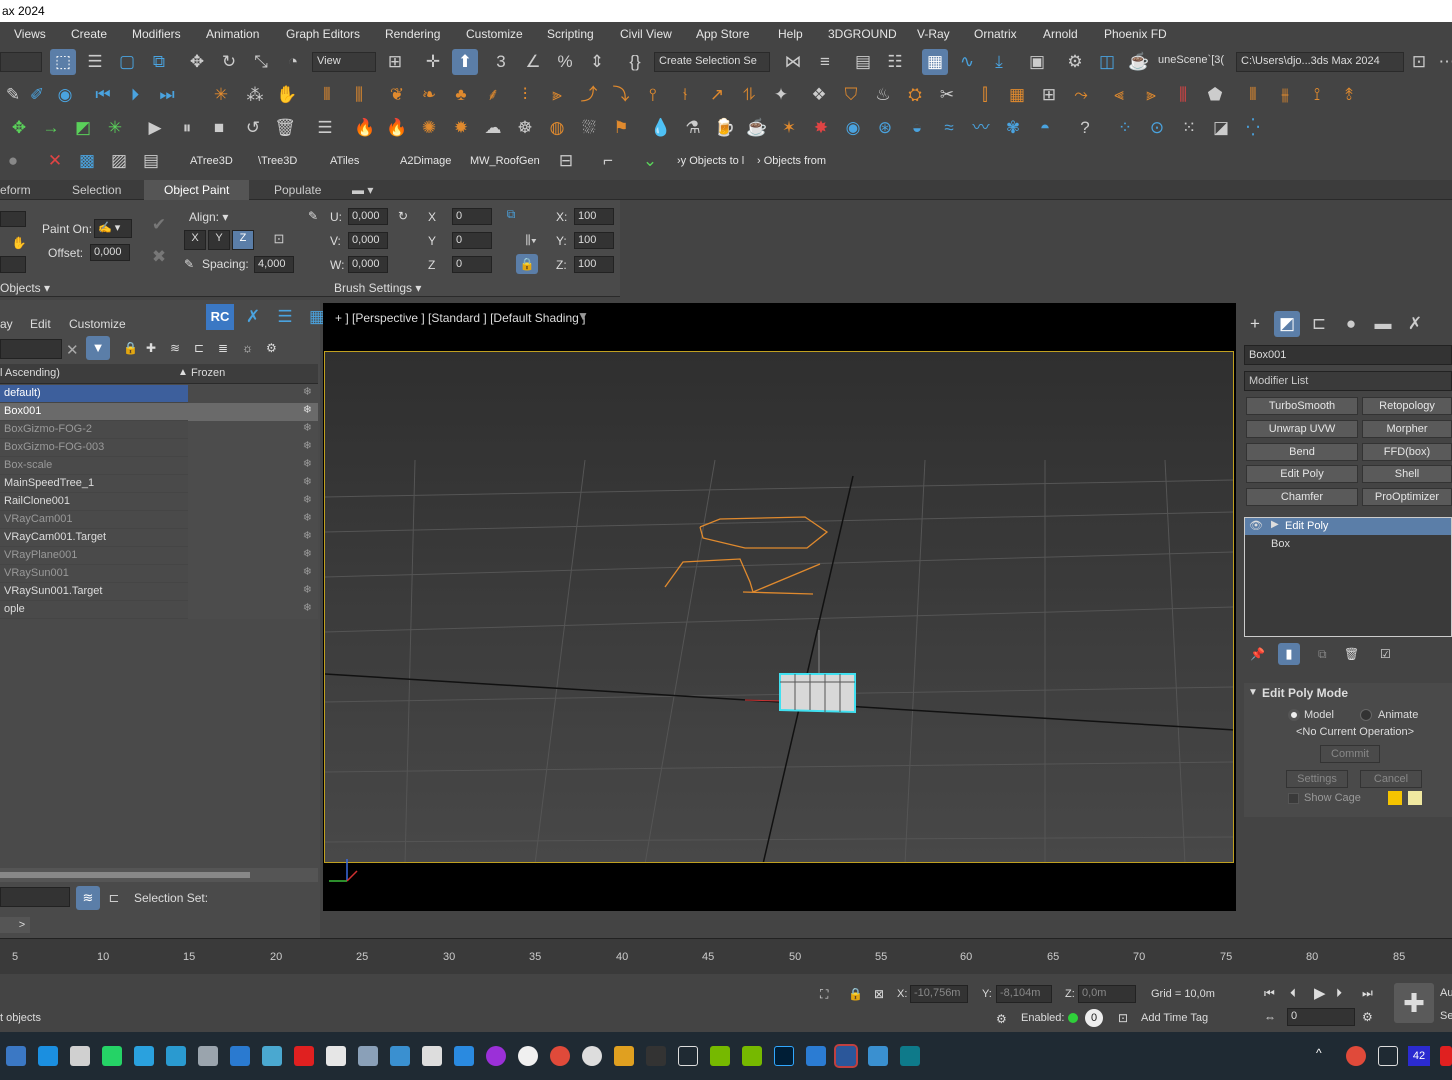 Image resolution: width=1452 pixels, height=1080 pixels. Describe the element at coordinates (967, 62) in the screenshot. I see `curve-editor-icon: ∿` at that location.